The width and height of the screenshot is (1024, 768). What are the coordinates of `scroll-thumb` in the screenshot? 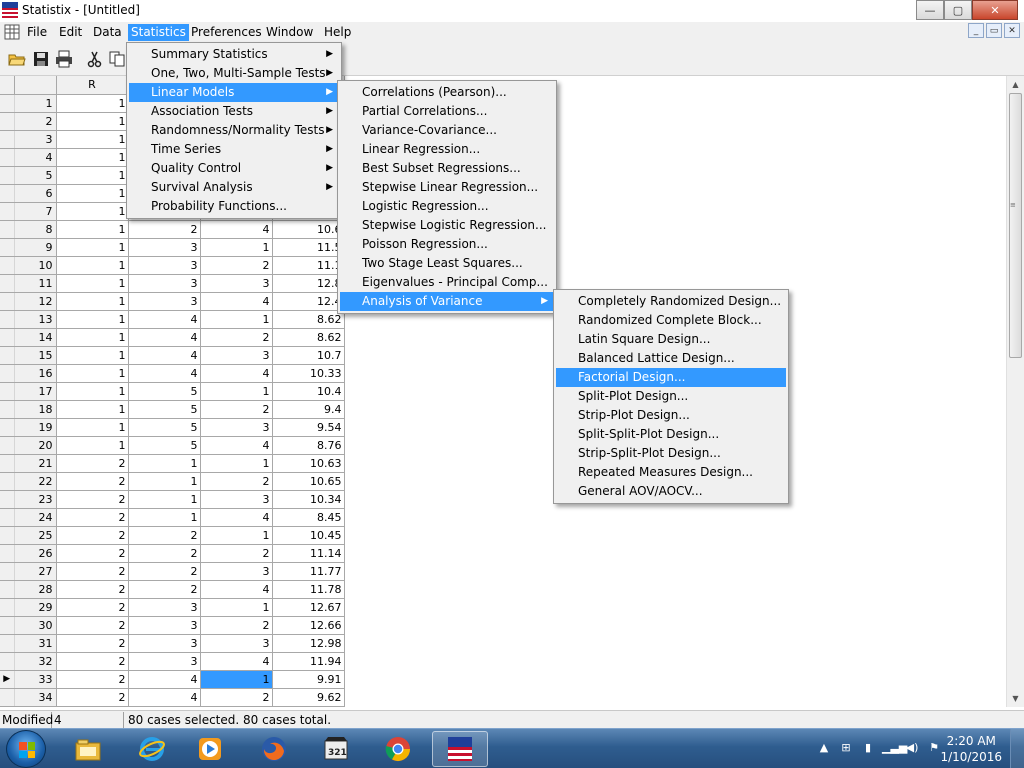 It's located at (1015, 225).